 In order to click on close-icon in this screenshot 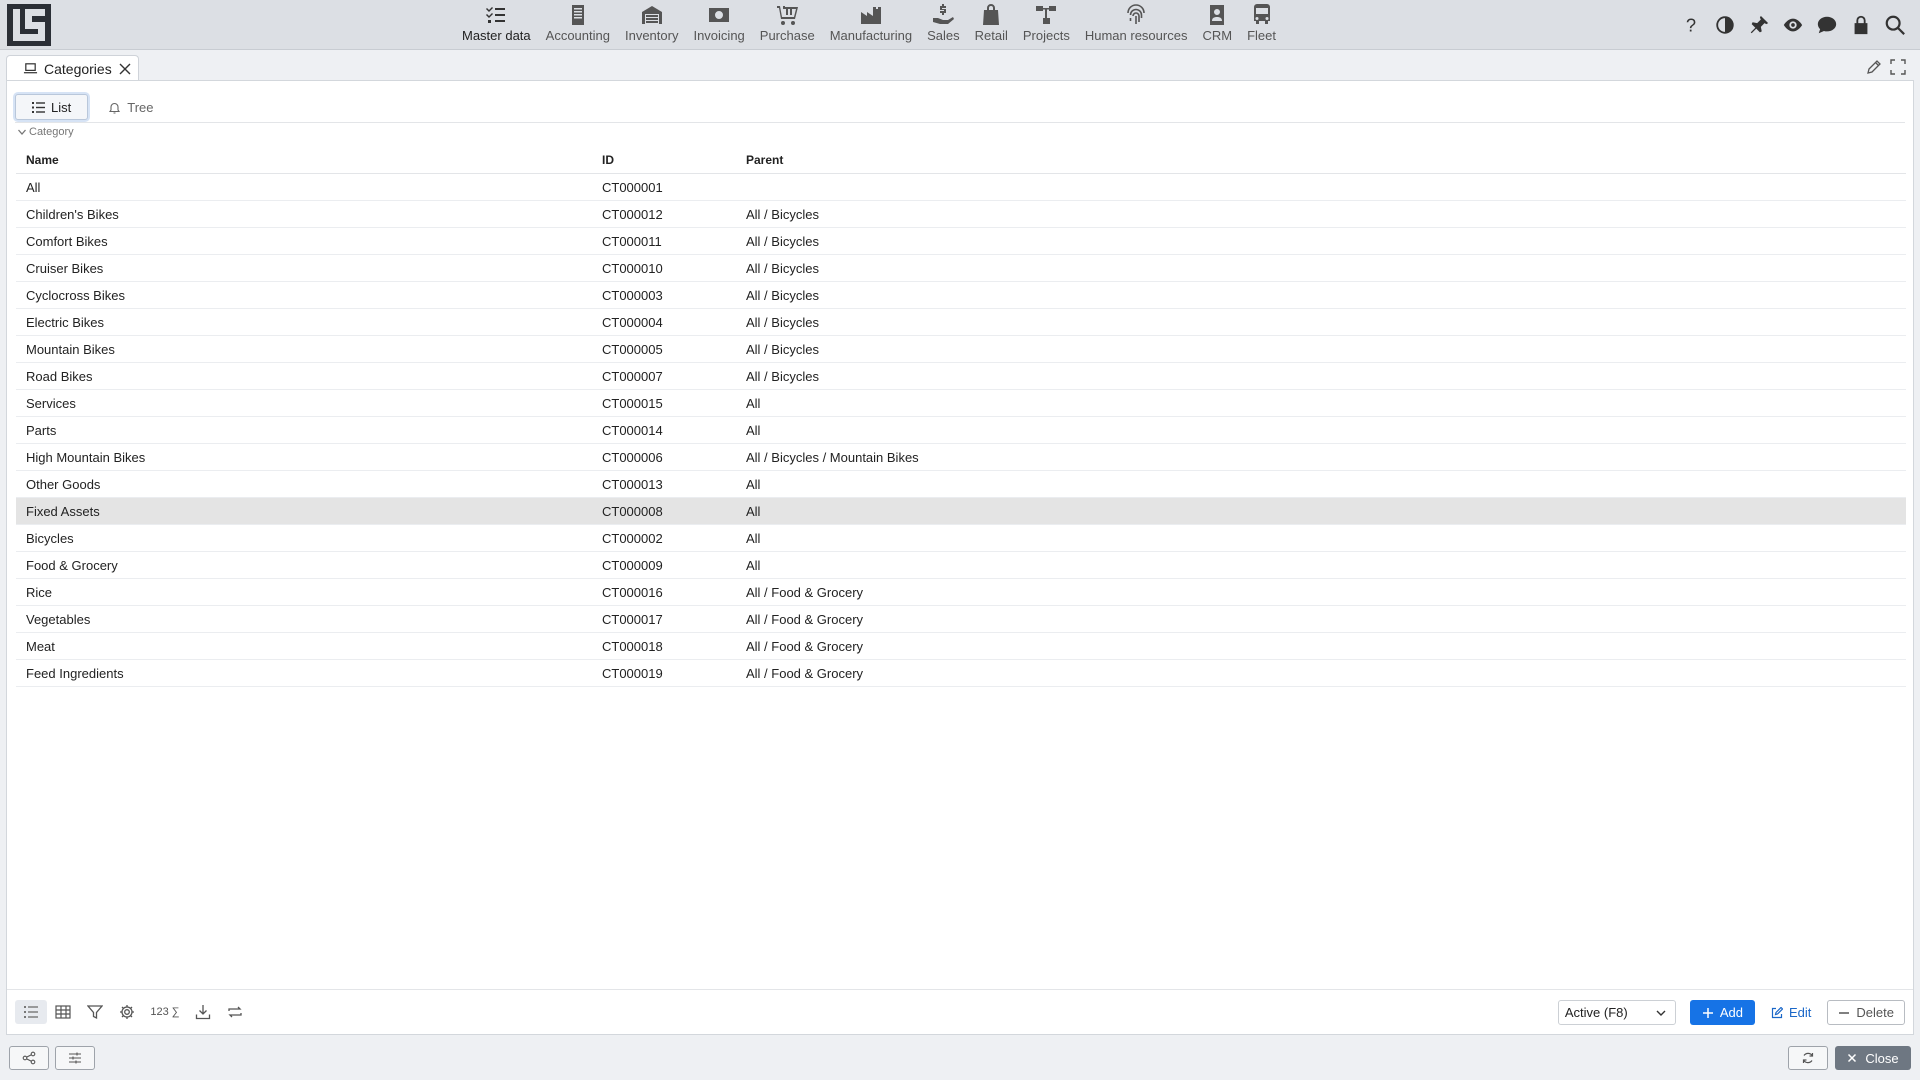, I will do `click(125, 69)`.